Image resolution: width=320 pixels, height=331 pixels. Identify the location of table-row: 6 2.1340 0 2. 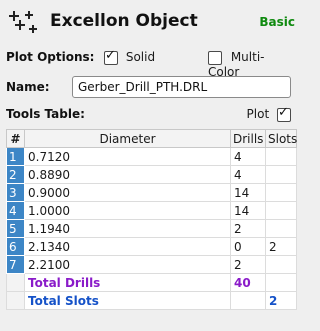
(151, 246).